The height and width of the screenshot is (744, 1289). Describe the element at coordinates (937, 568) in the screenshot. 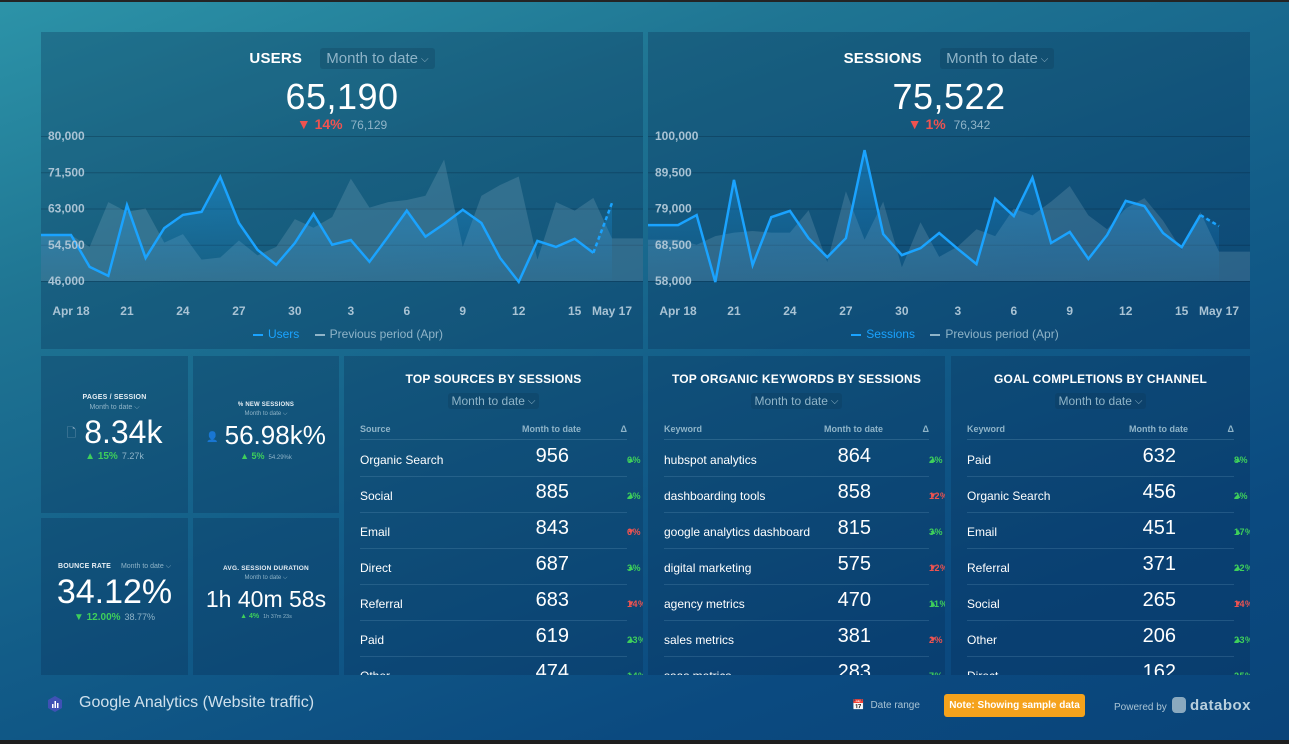

I see `delta-percent: 12%` at that location.